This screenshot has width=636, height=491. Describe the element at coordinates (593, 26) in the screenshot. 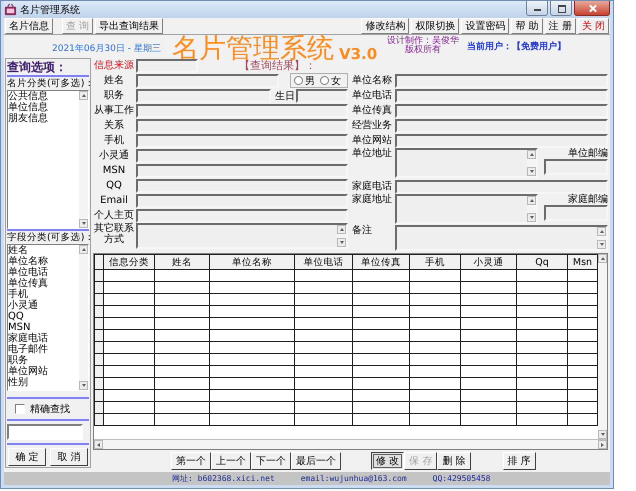

I see `toolbar-button: 关 闭` at that location.